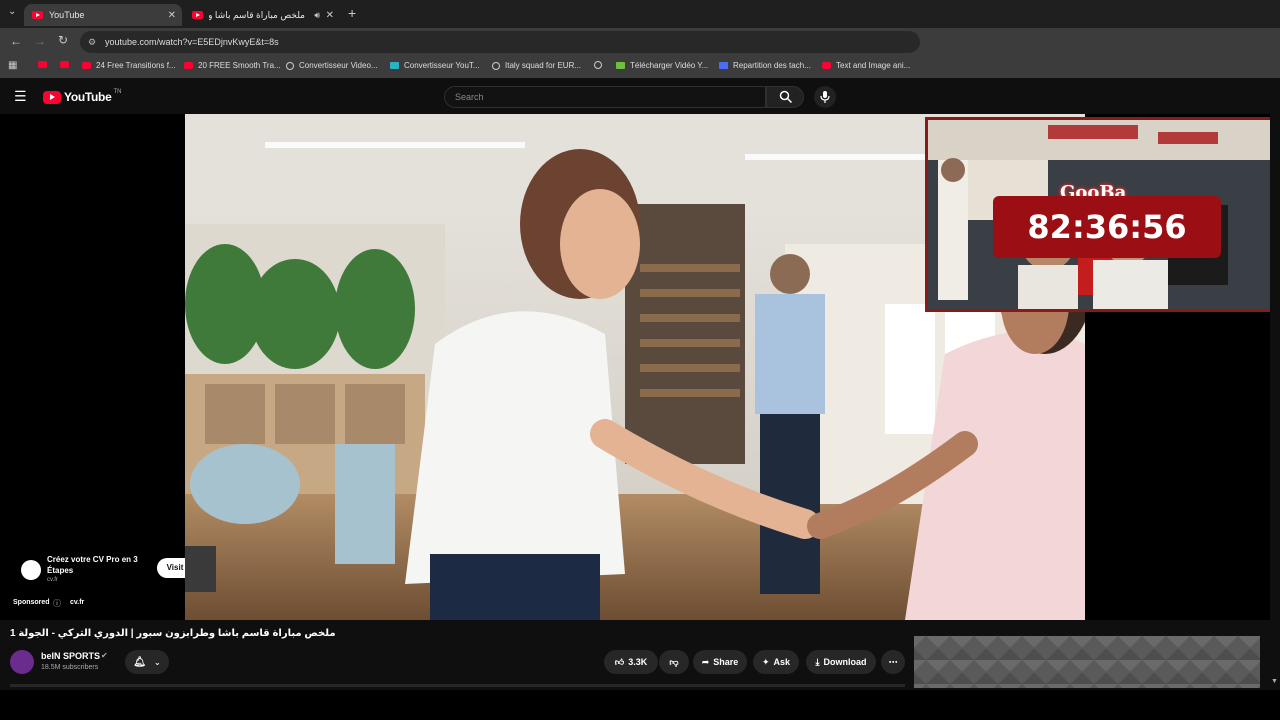 This screenshot has height=720, width=1280. What do you see at coordinates (200, 569) in the screenshot?
I see `ad-side-panel` at bounding box center [200, 569].